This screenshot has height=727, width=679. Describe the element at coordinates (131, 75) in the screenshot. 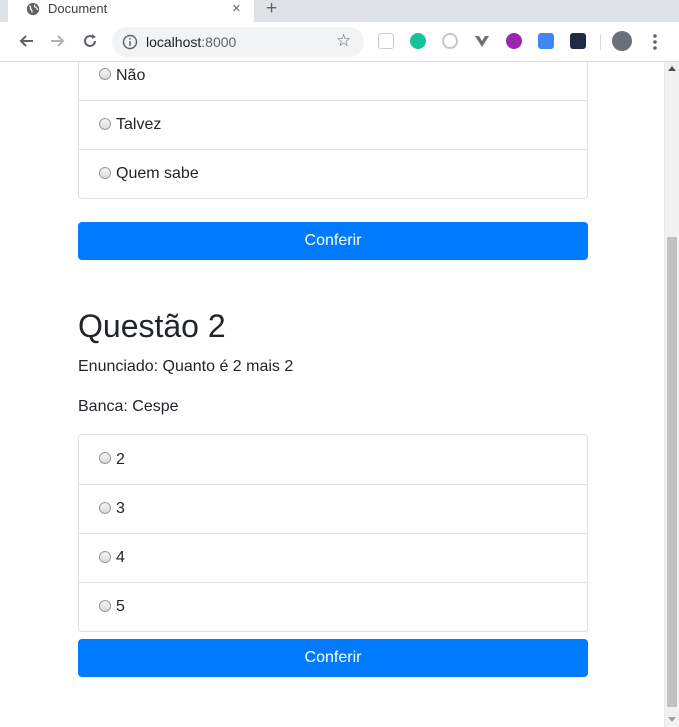

I see `option-label: Não` at that location.